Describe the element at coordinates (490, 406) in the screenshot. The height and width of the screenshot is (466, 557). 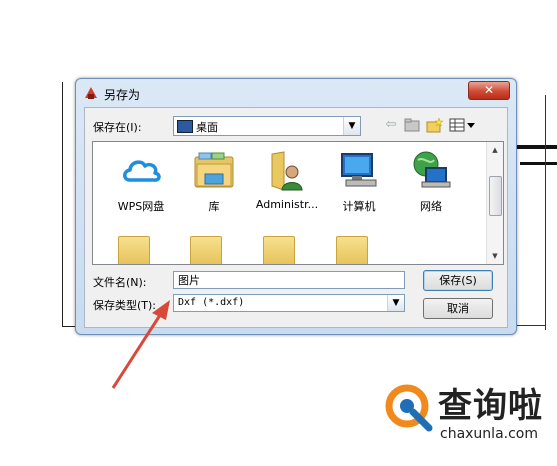
I see `watermark-text: 查询啦` at that location.